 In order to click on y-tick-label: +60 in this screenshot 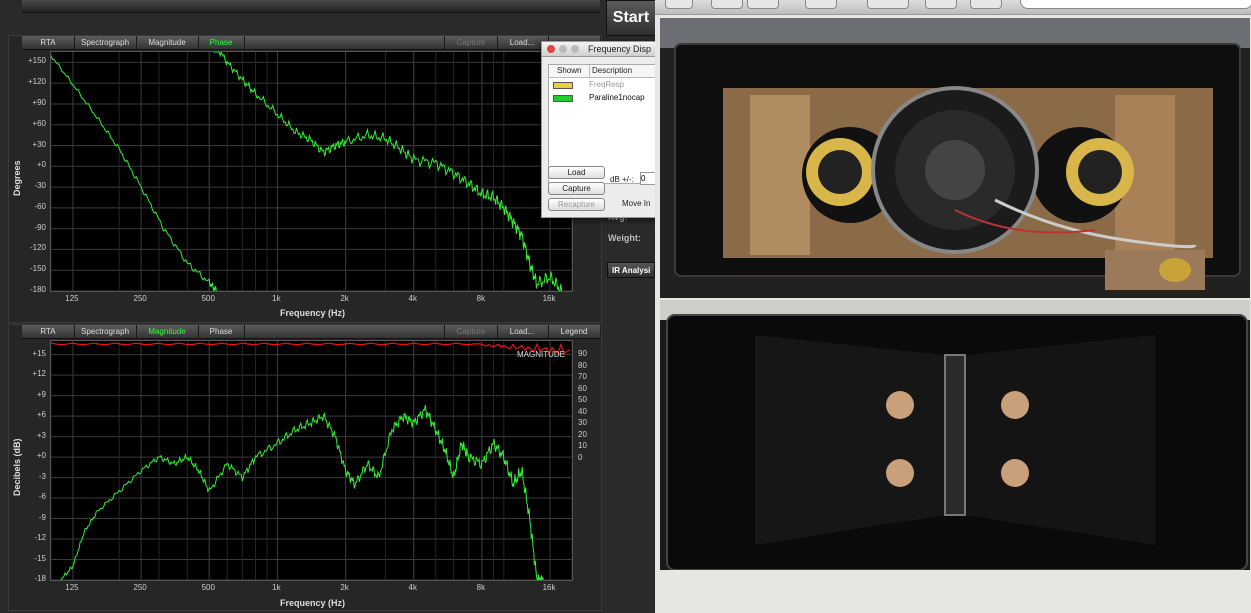, I will do `click(39, 123)`.